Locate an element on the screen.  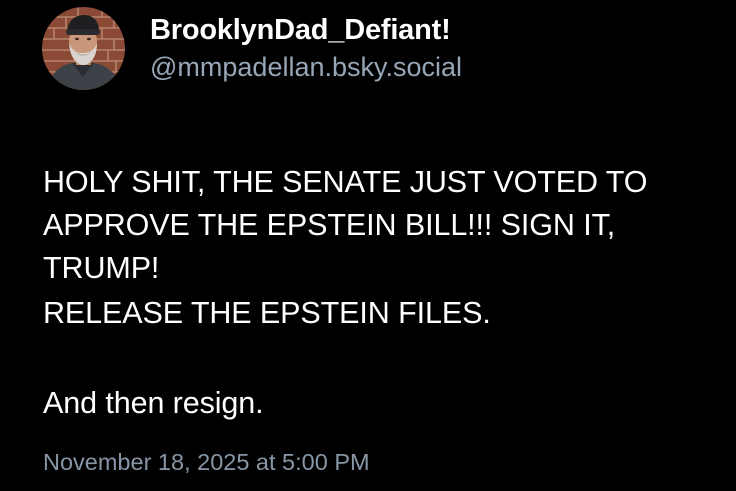
avatar is located at coordinates (83, 48).